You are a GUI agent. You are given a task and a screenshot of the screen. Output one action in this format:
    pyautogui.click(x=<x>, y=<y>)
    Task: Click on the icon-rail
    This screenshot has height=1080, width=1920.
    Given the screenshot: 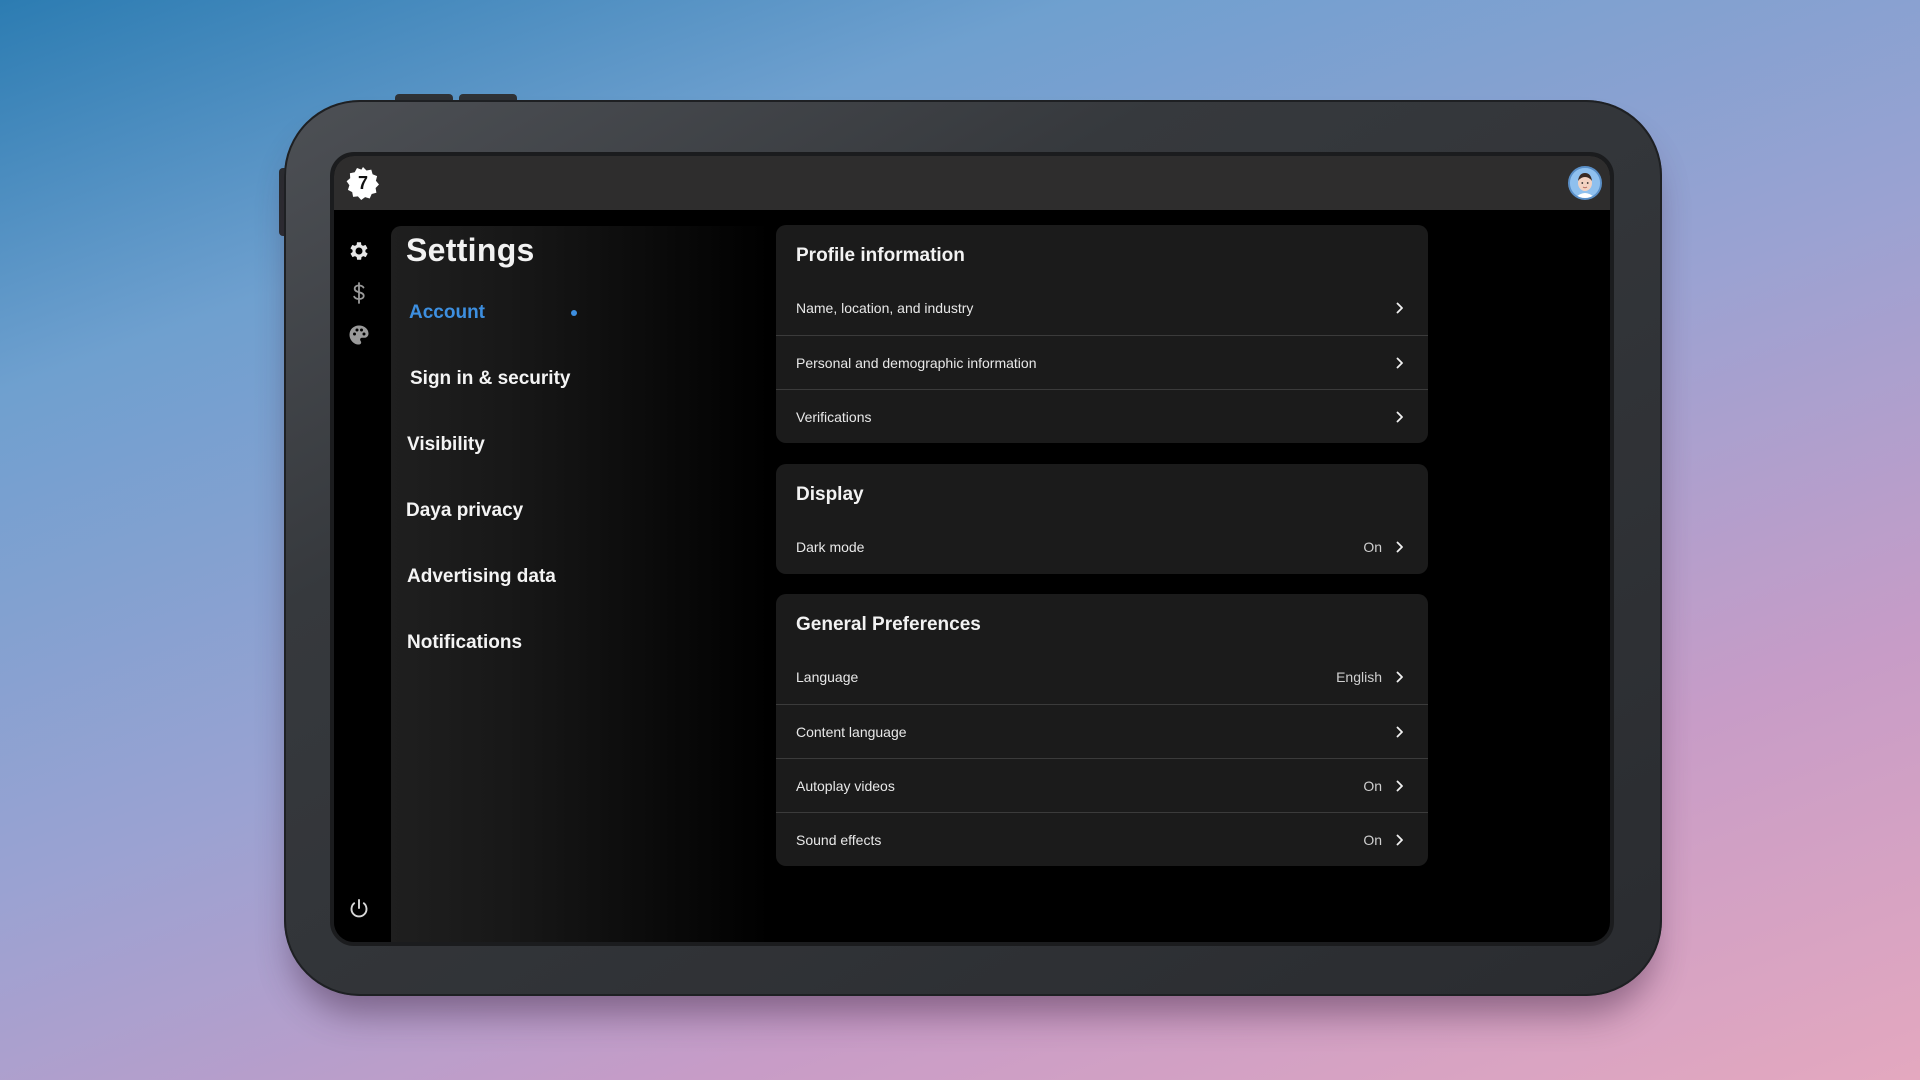 What is the action you would take?
    pyautogui.click(x=362, y=576)
    